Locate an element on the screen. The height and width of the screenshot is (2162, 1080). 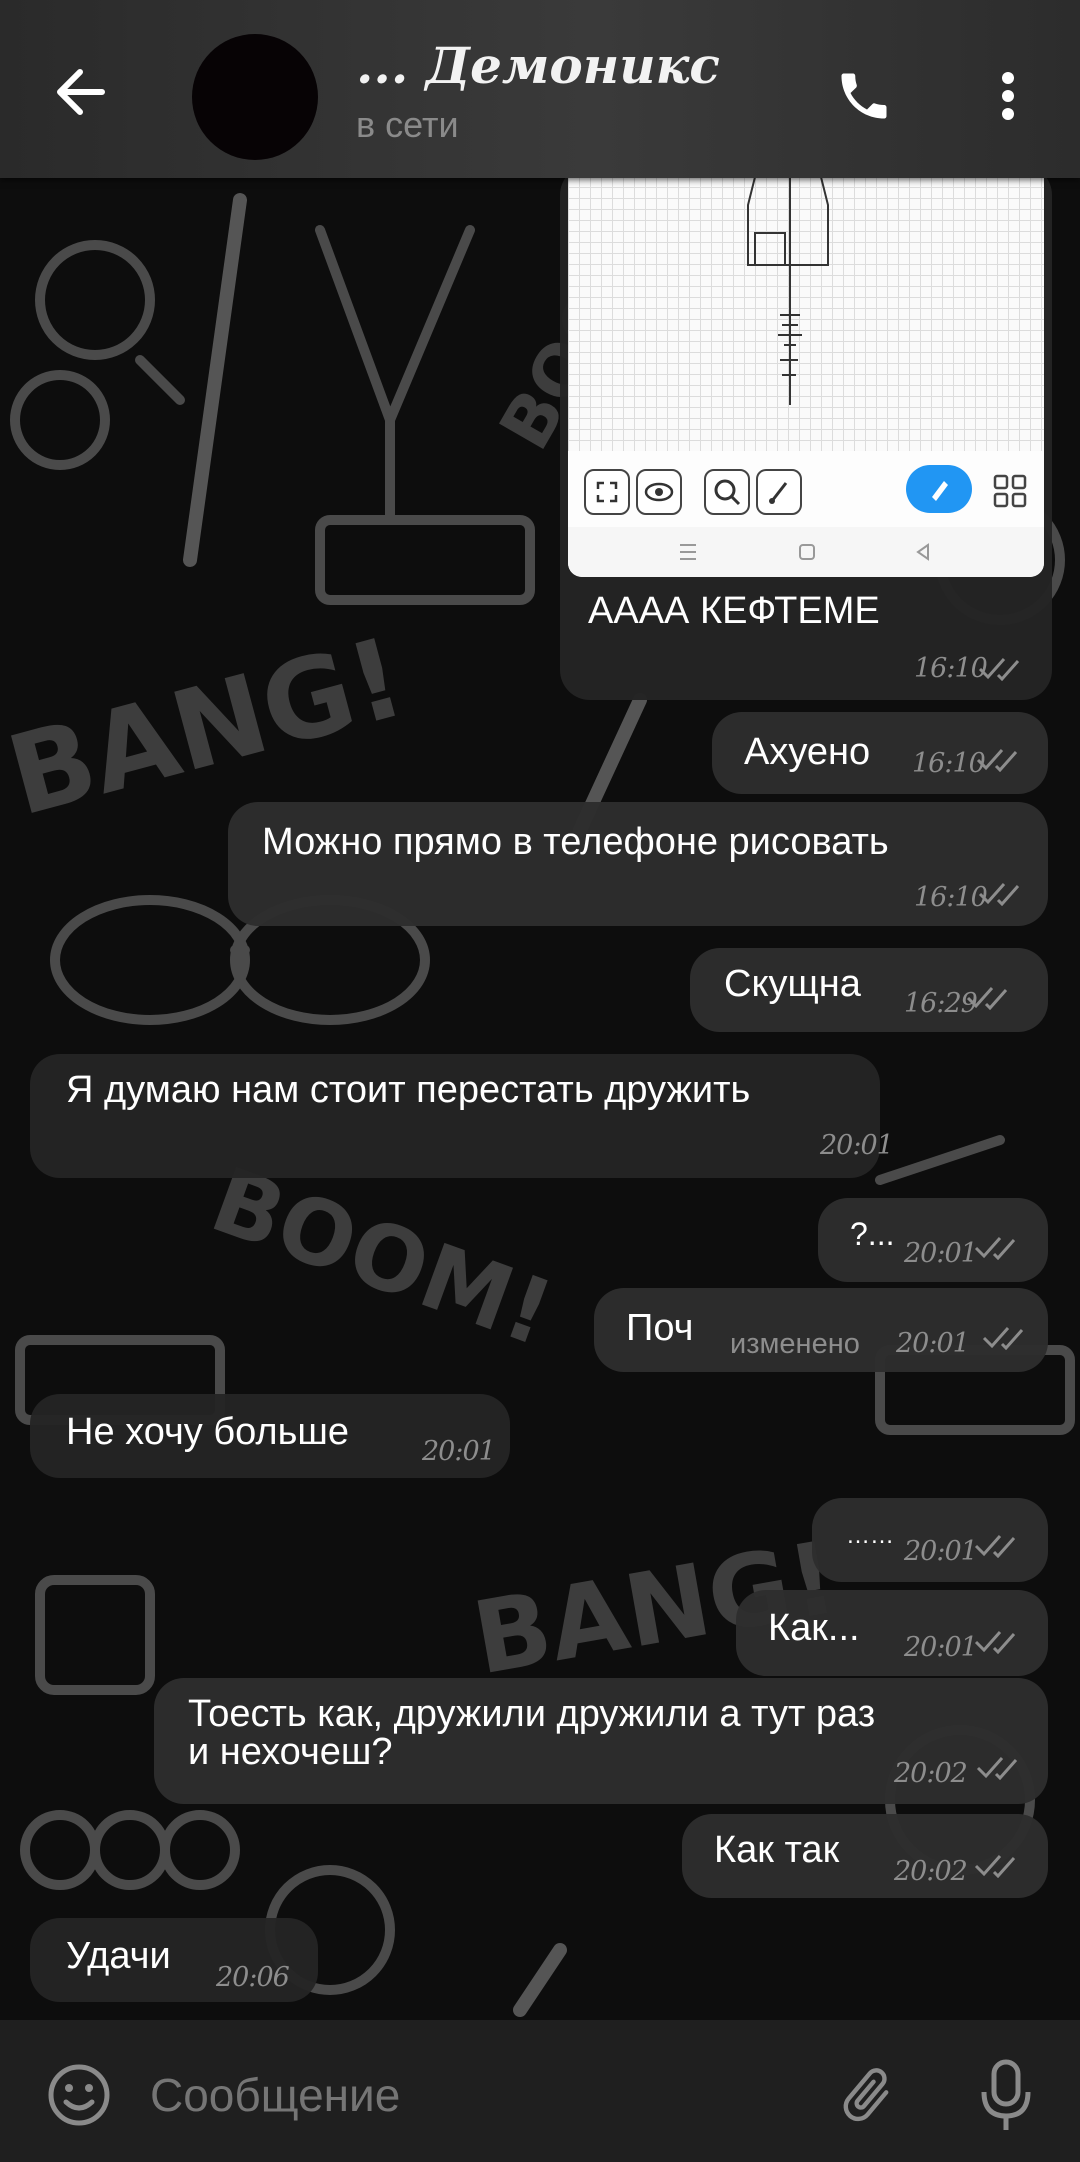
emoji-button is located at coordinates (79, 2095).